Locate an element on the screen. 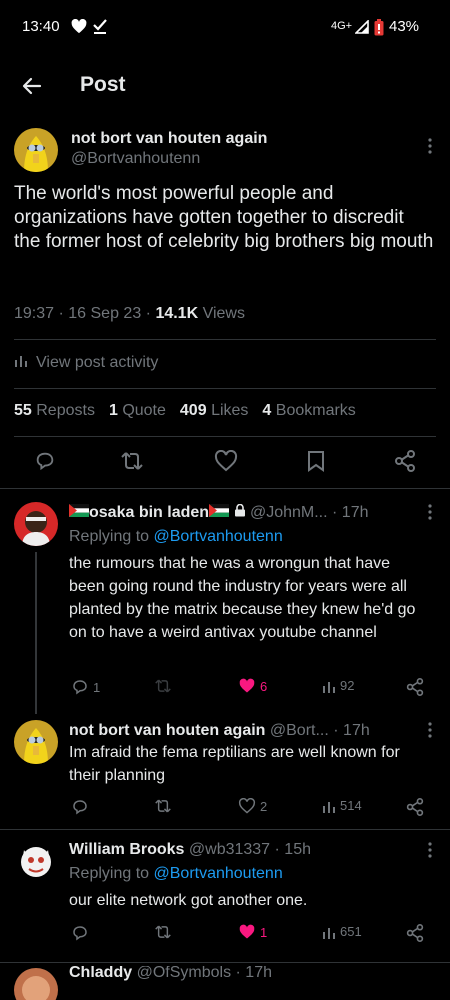 The image size is (450, 1000). like-count: 2 is located at coordinates (264, 806).